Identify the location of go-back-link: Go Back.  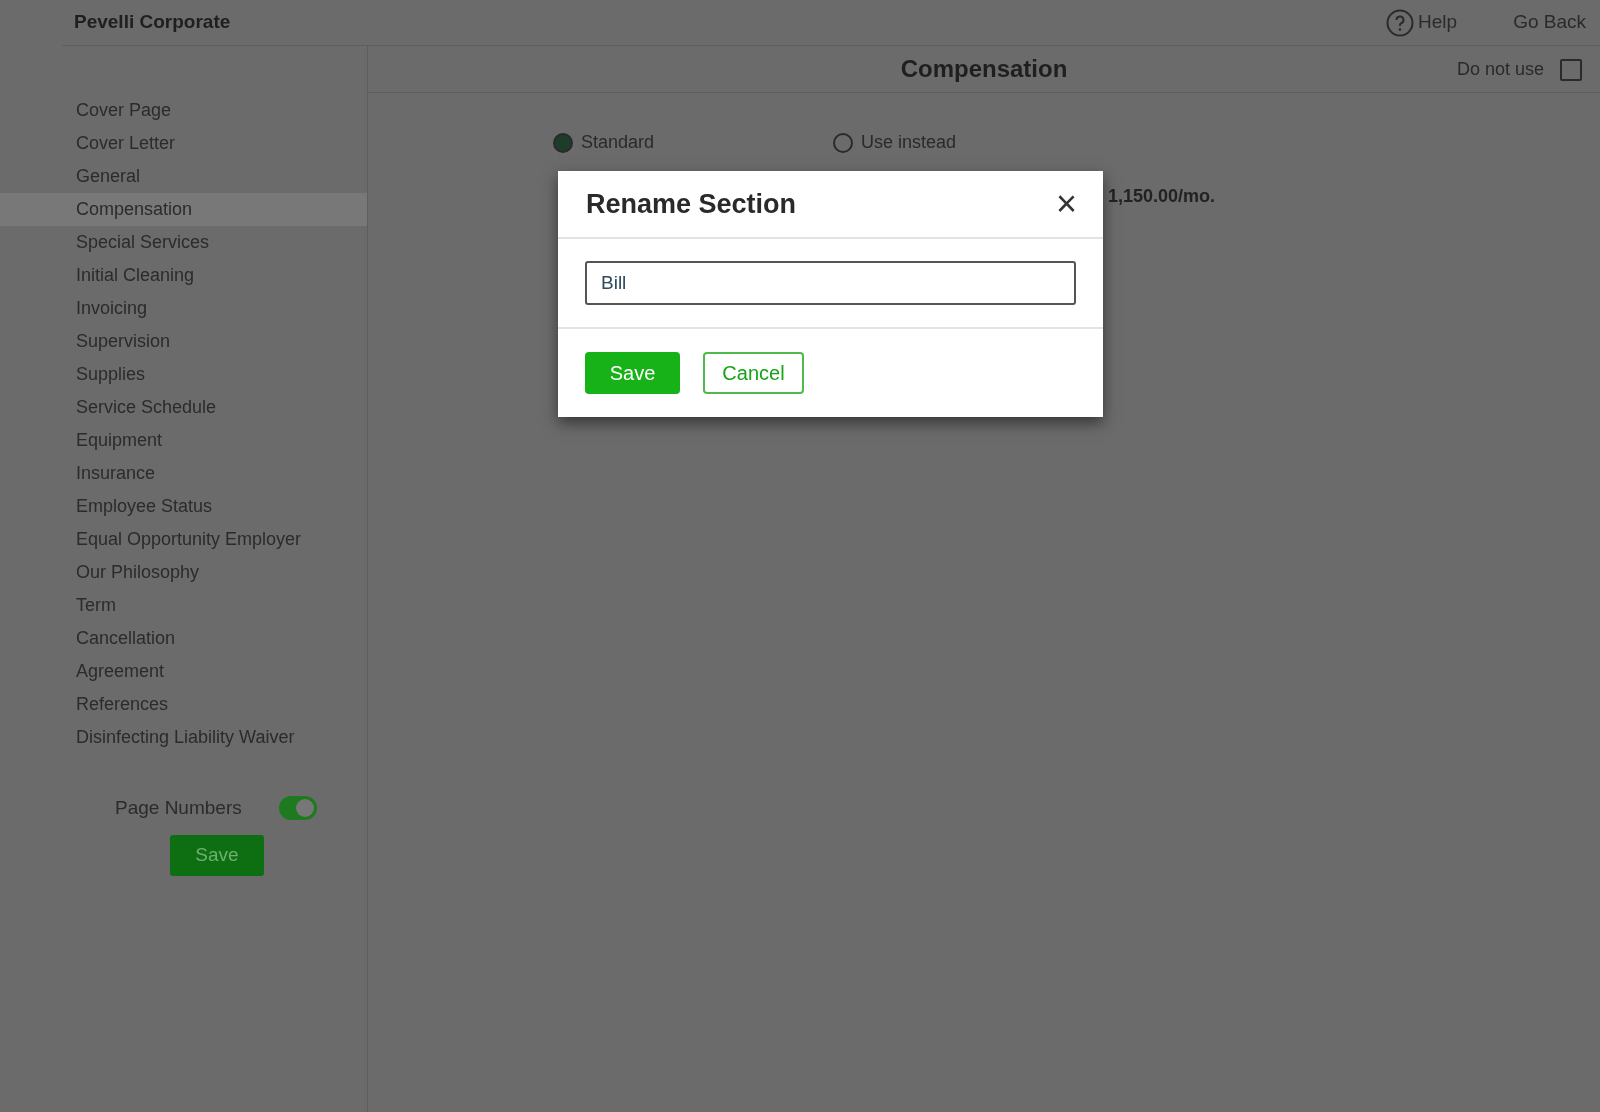
(1549, 22).